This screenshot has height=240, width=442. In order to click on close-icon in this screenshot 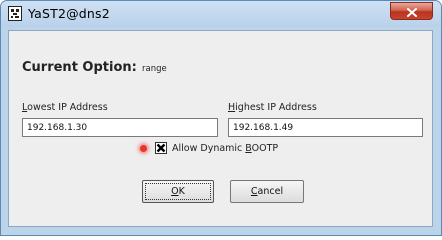, I will do `click(411, 11)`.